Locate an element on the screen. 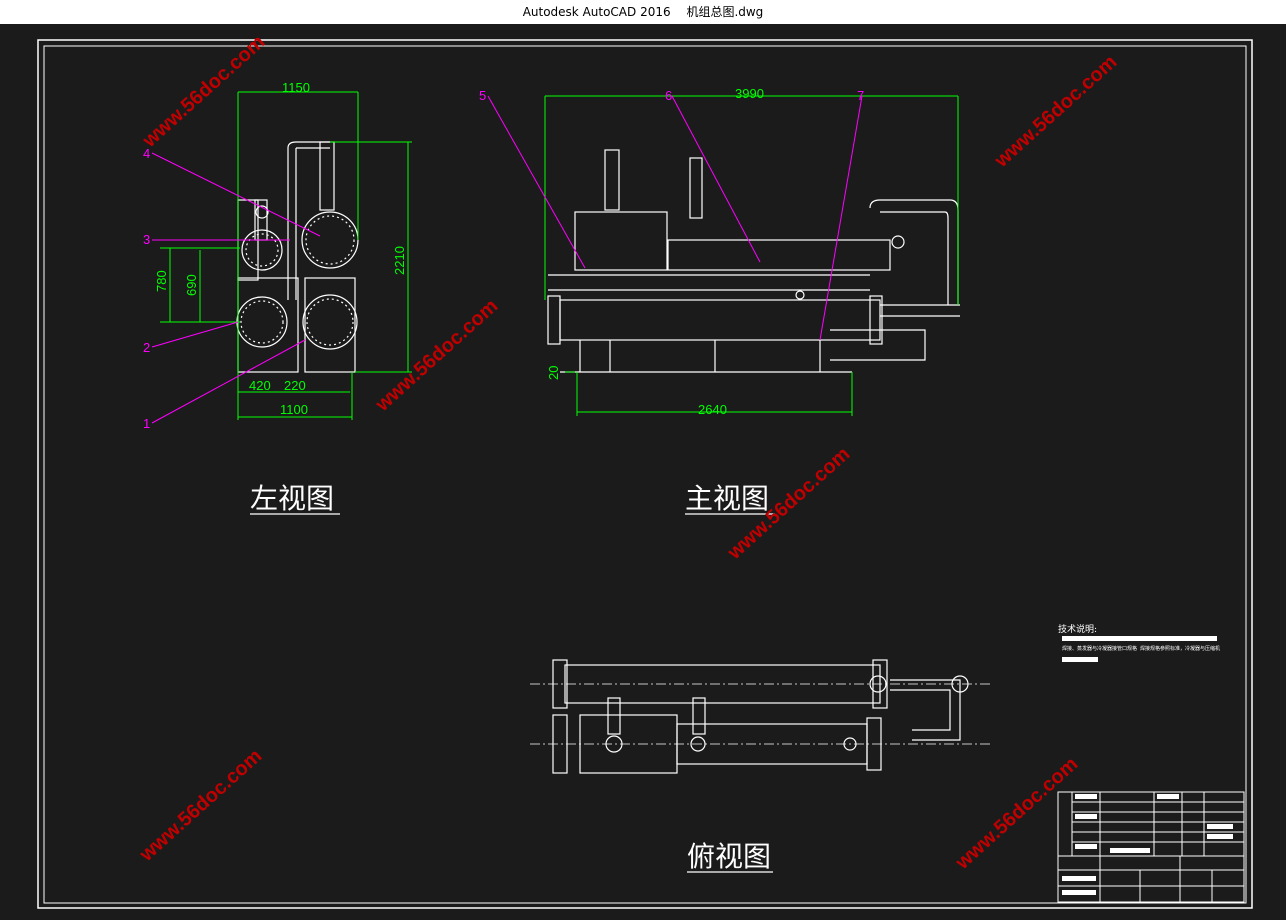  front-view-dim-labels: 3990 2640 20 is located at coordinates (655, 251).